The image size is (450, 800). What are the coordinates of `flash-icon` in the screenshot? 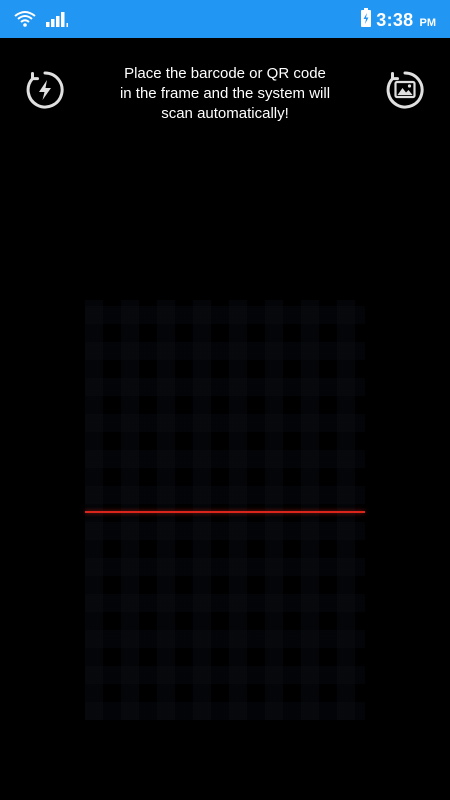 It's located at (45, 92).